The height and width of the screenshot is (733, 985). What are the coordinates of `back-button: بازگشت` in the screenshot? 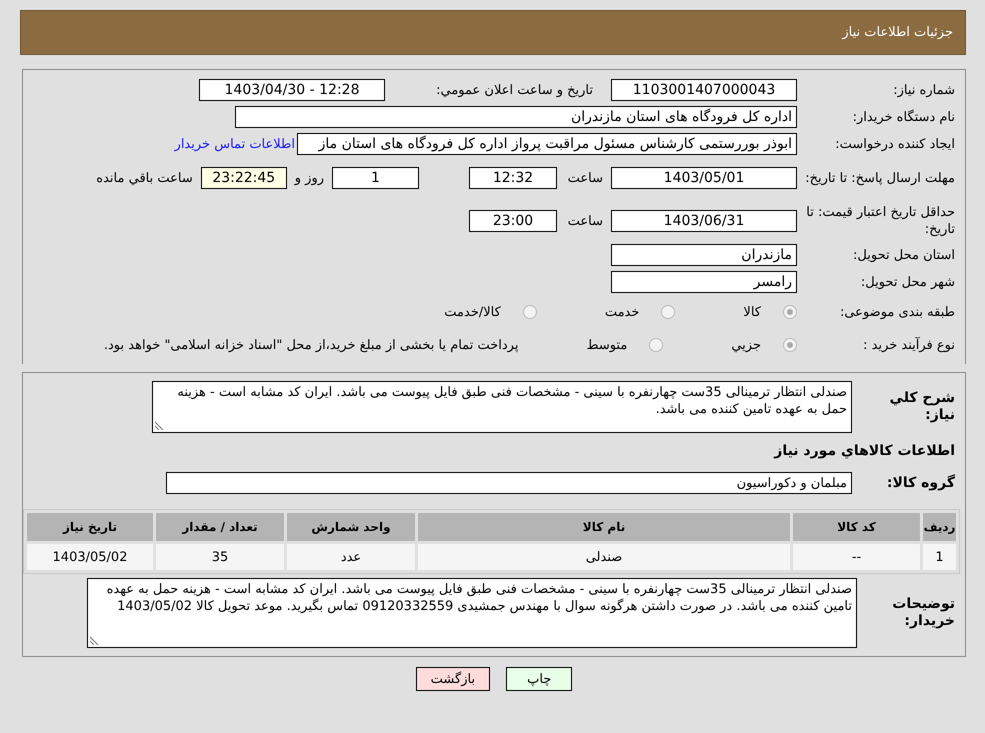 It's located at (453, 679).